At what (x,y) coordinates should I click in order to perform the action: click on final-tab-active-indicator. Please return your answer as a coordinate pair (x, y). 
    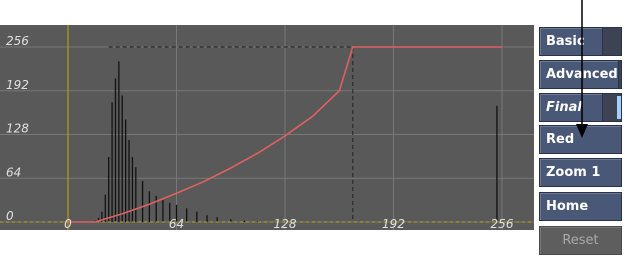
    Looking at the image, I should click on (611, 107).